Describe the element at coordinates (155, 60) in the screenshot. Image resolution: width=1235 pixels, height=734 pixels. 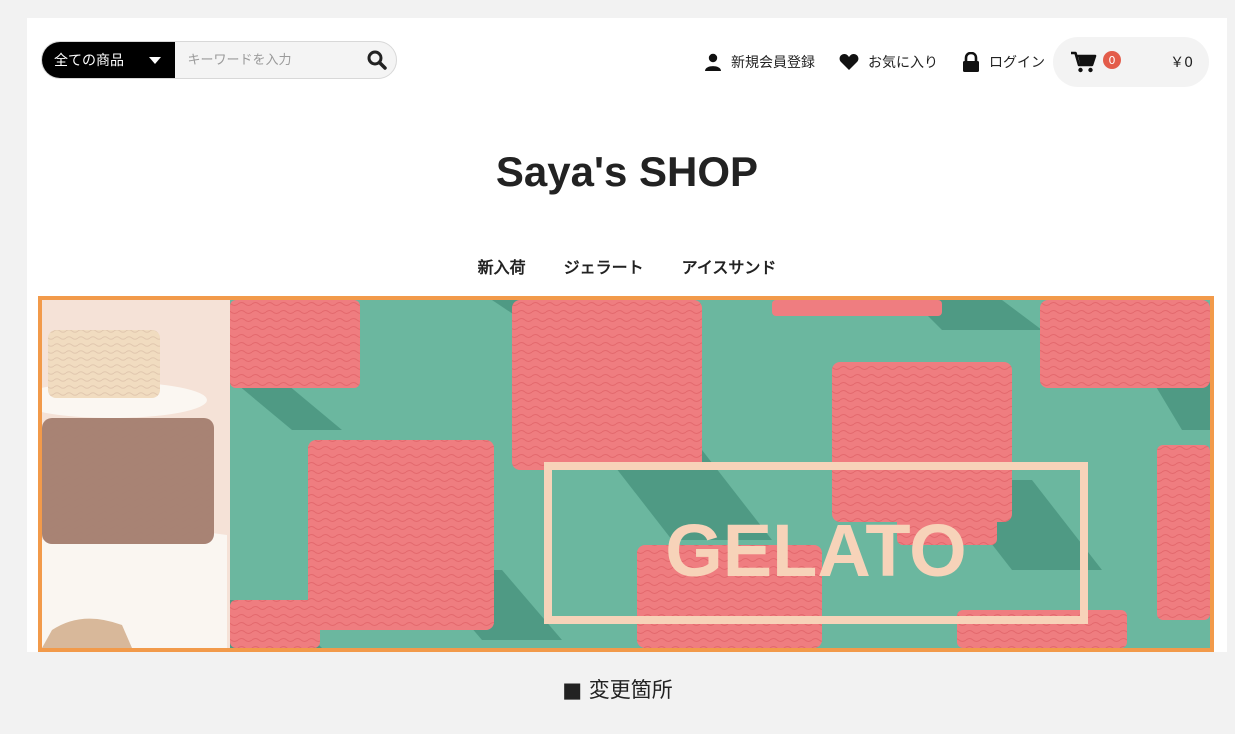
I see `chevron-down-icon` at that location.